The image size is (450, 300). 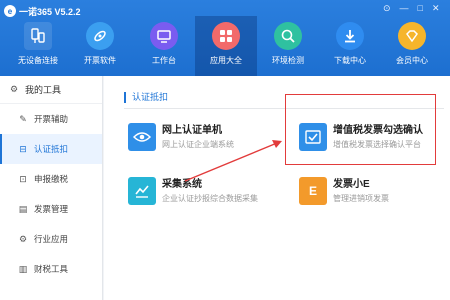 I want to click on nav-item-apps: 应用大全, so click(x=226, y=46).